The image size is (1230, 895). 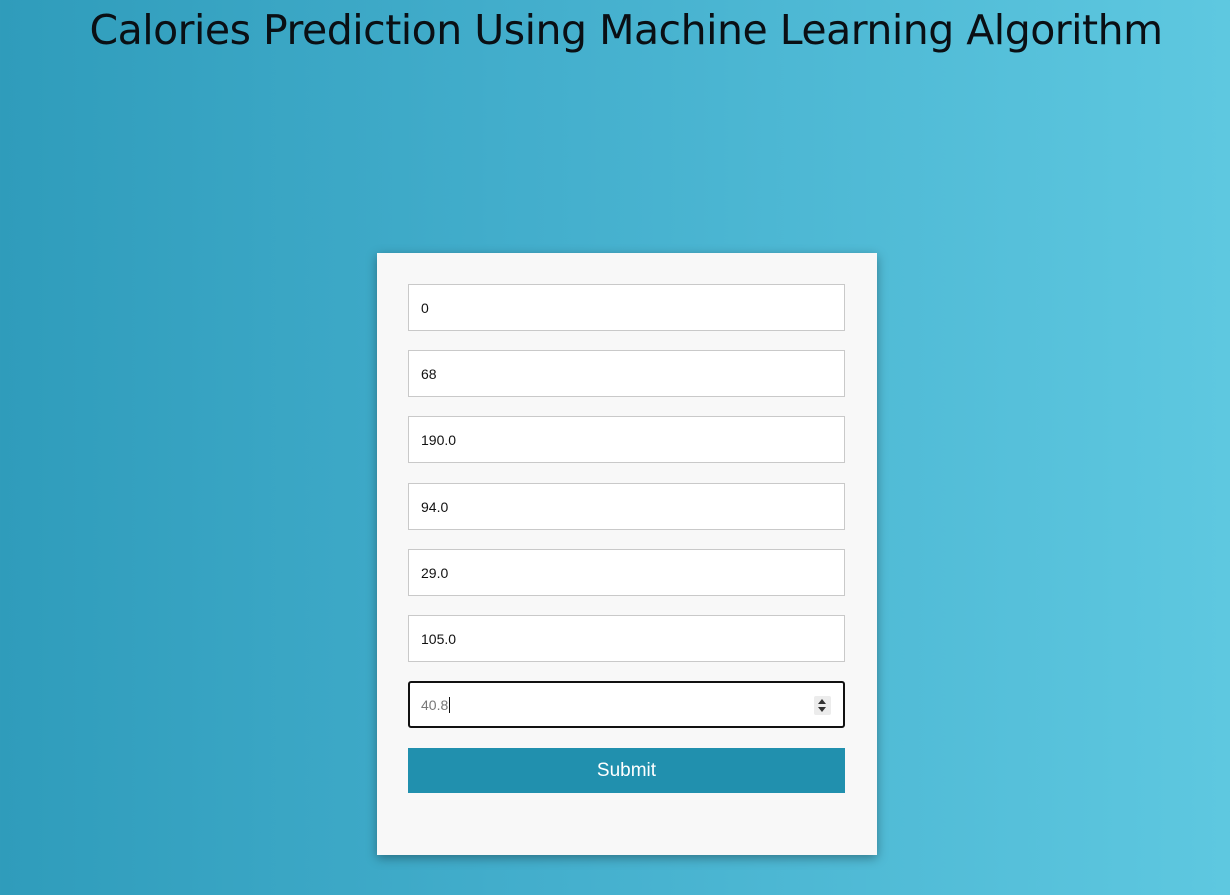 I want to click on input-field-2-value: 68, so click(x=429, y=373).